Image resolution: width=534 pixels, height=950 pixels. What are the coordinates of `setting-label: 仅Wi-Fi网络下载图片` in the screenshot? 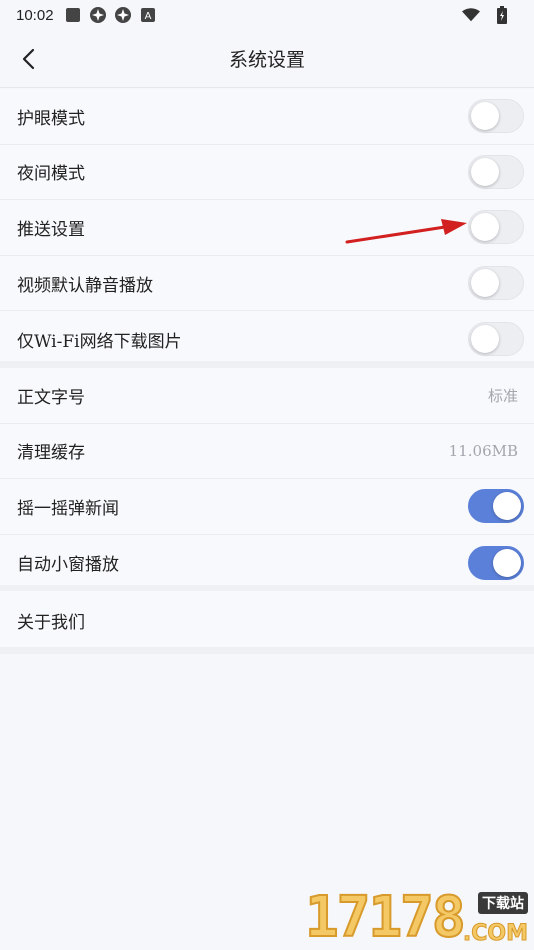 It's located at (99, 341).